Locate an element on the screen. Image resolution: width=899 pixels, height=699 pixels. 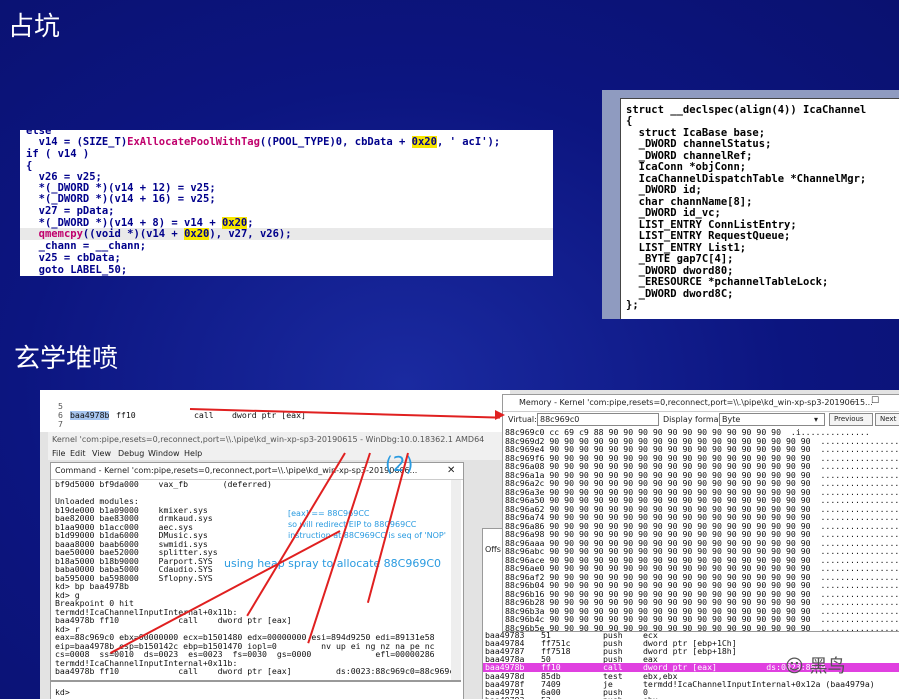
struct-line: _BYTE gap7C[4]; is located at coordinates (680, 259).